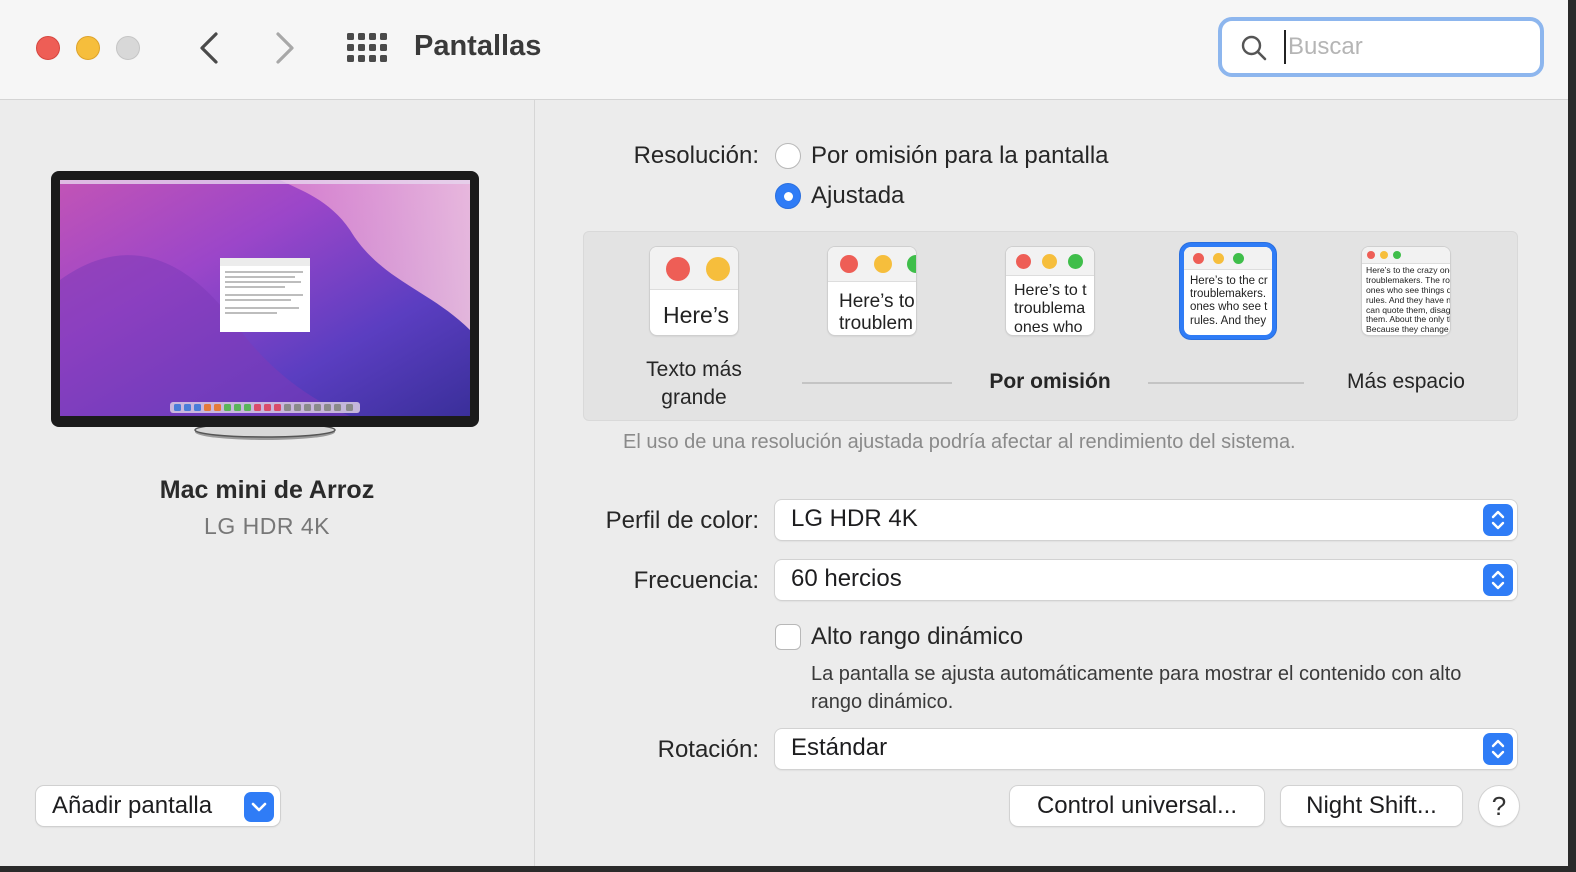  I want to click on forward-chevron-icon, so click(284, 48).